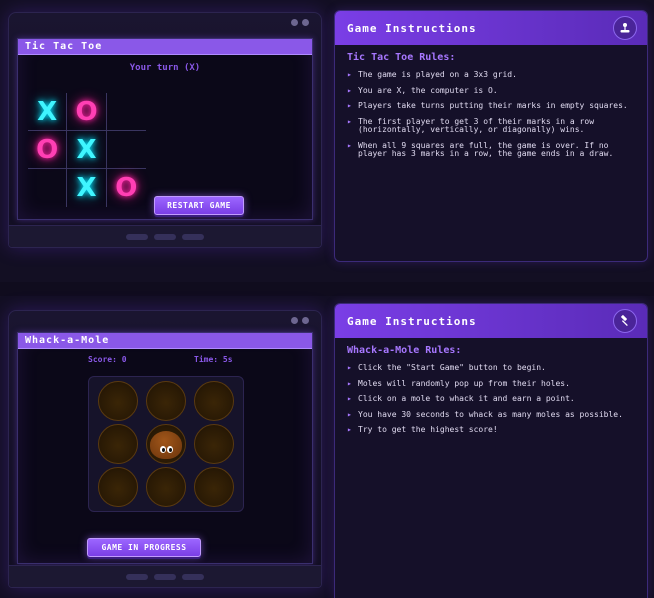  Describe the element at coordinates (165, 68) in the screenshot. I see `turn-indicator: Your turn (X)` at that location.